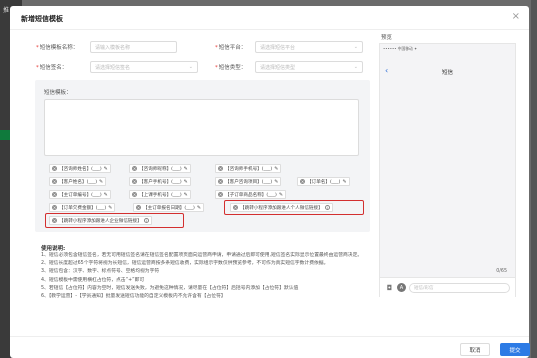  I want to click on platform-row: *短信平台： 请选择短信平台 ⌄, so click(289, 47).